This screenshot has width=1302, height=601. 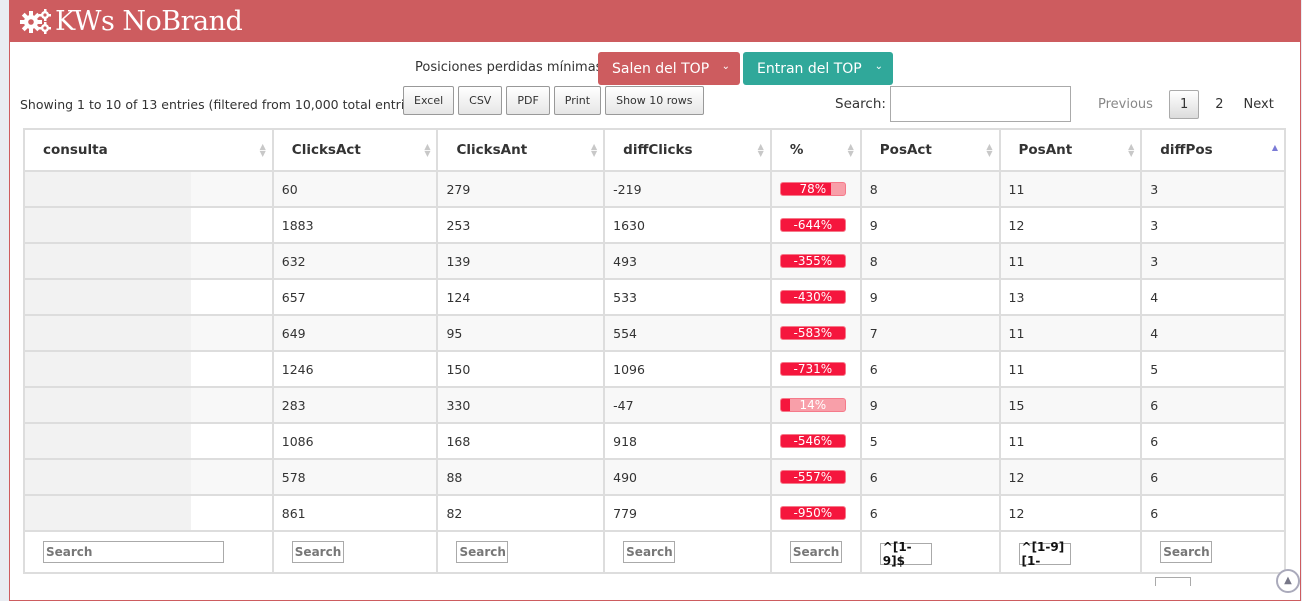 What do you see at coordinates (654, 333) in the screenshot?
I see `table-row: 649 95 554 -583% 7 11 4` at bounding box center [654, 333].